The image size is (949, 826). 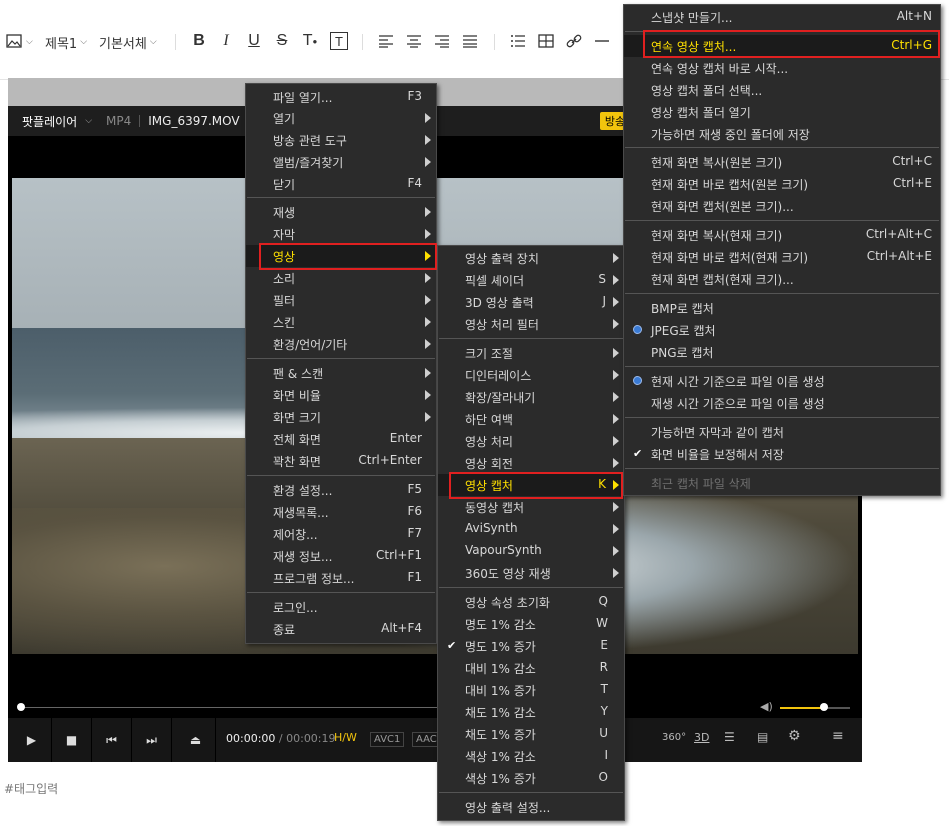 I want to click on main-menu-item-2: 방송 관련 도구, so click(x=341, y=140).